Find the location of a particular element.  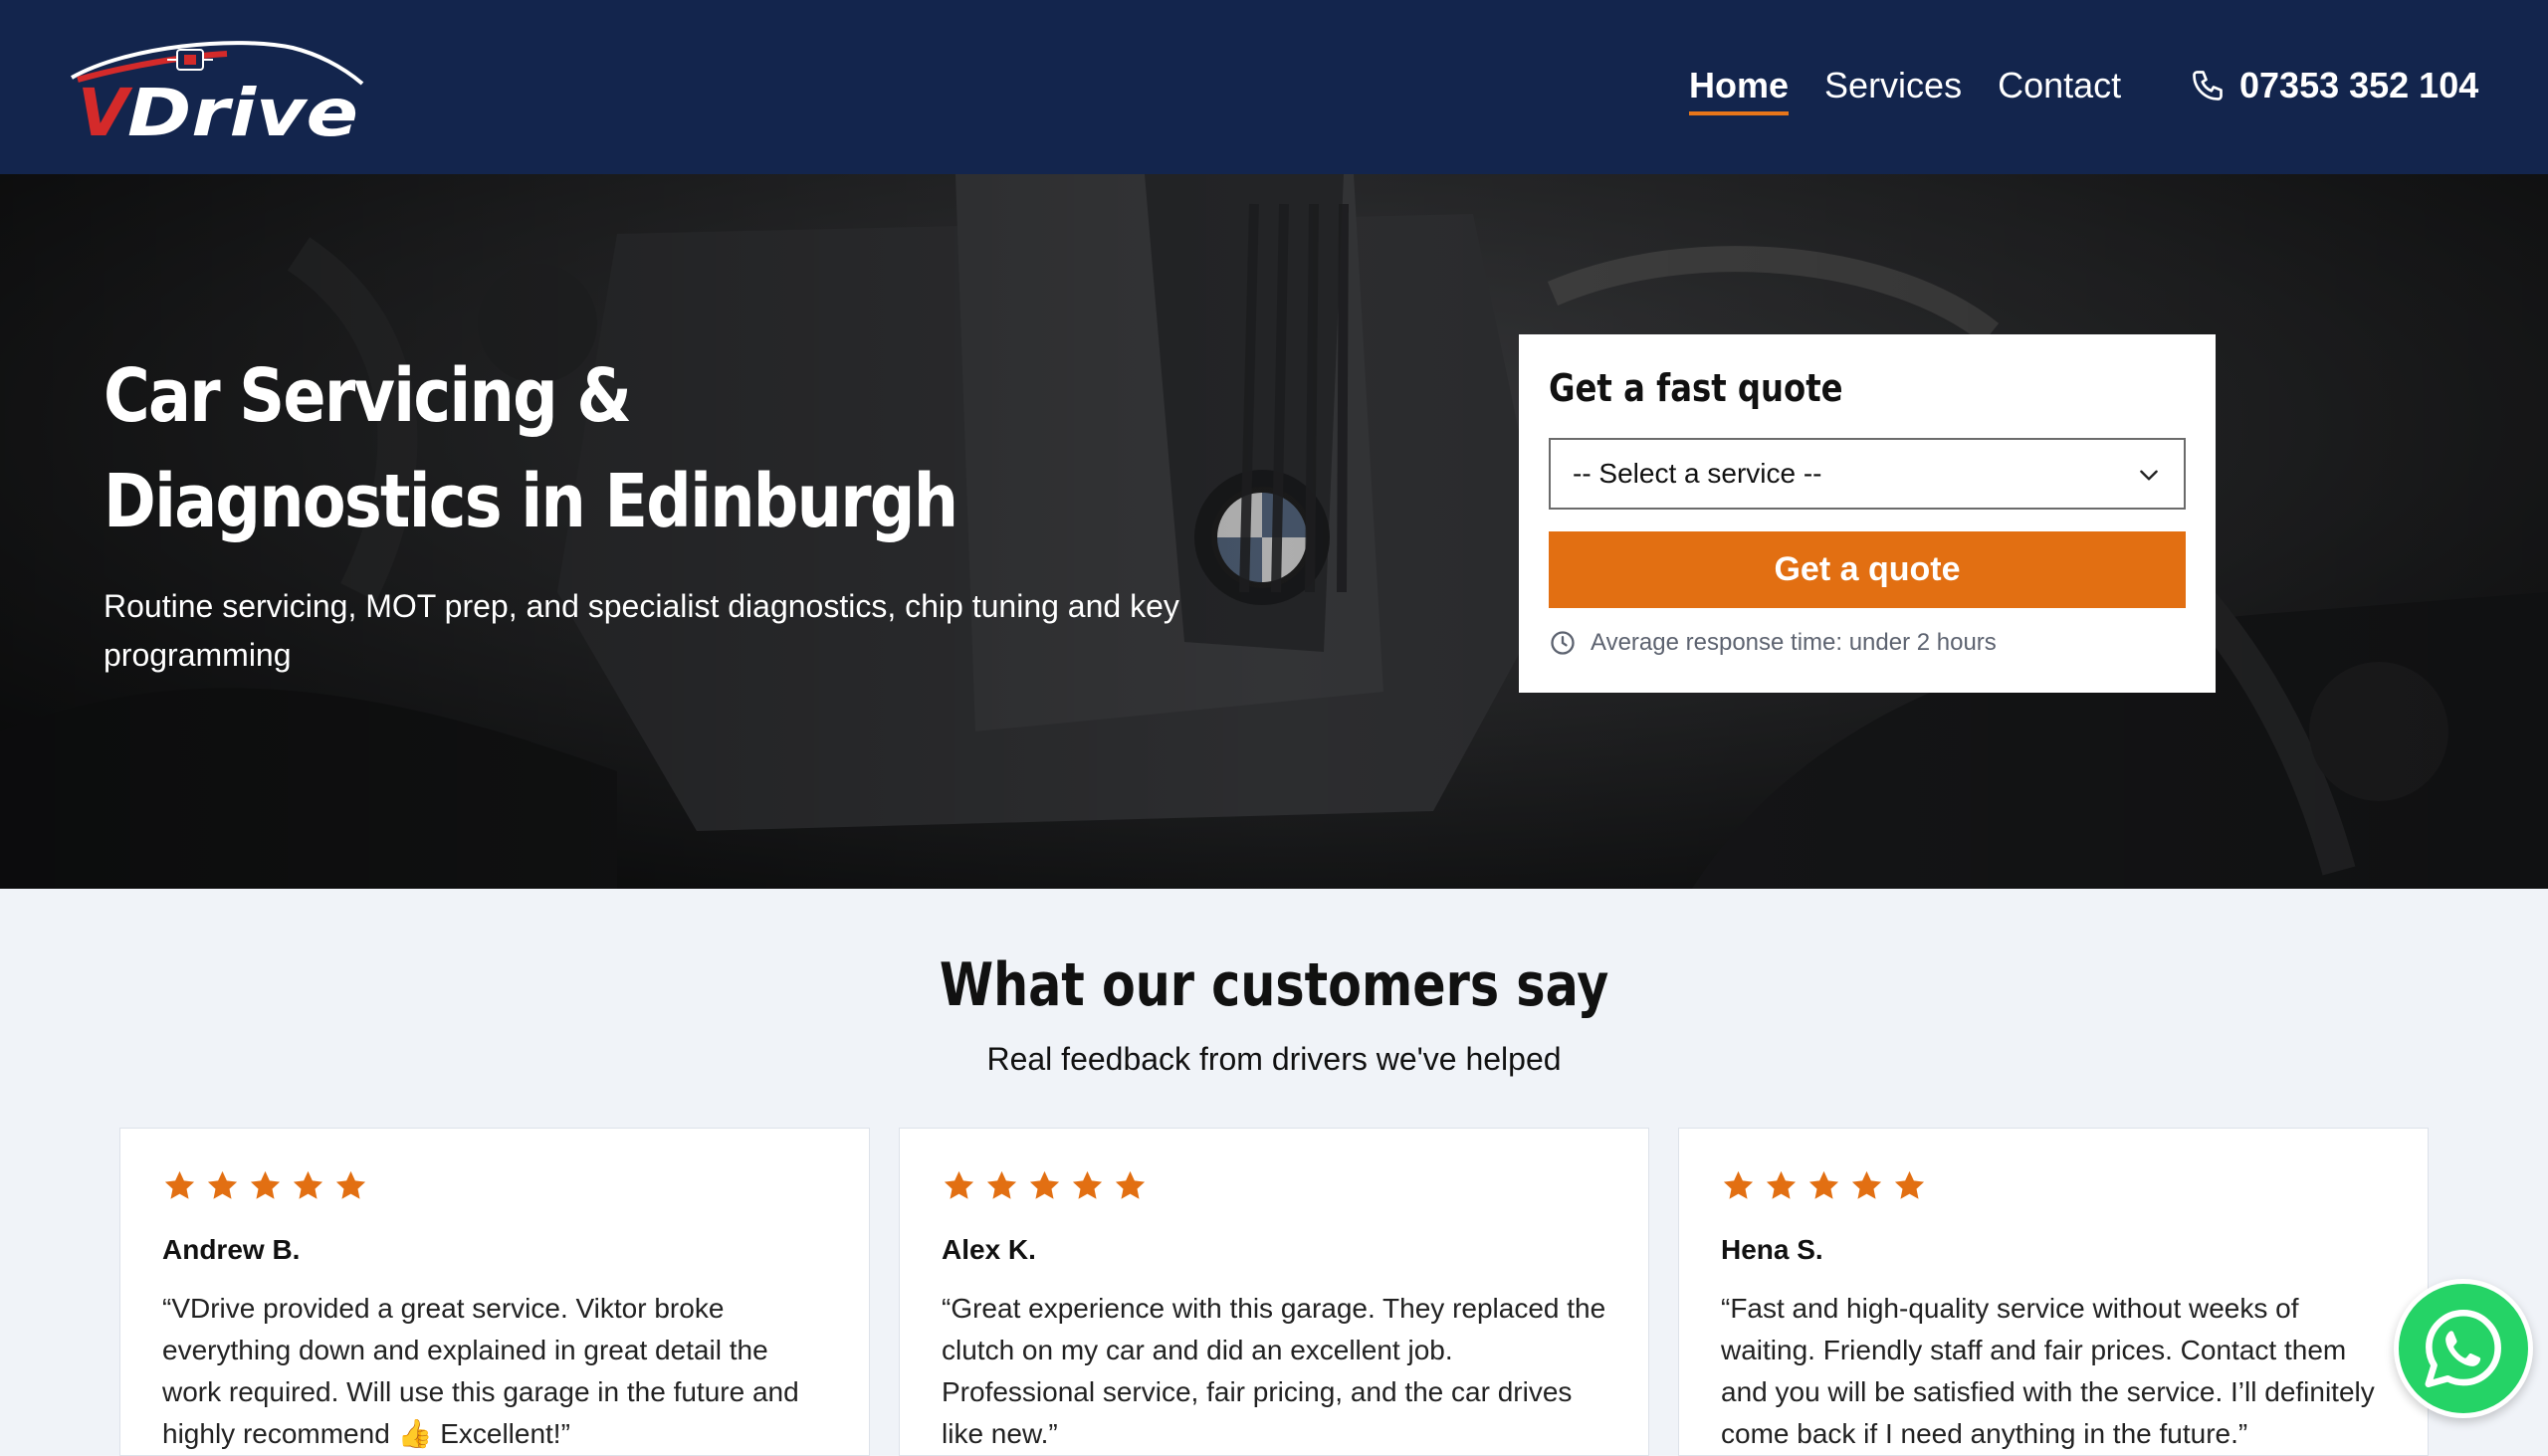

reviewer-name: Alex K. is located at coordinates (989, 1249).